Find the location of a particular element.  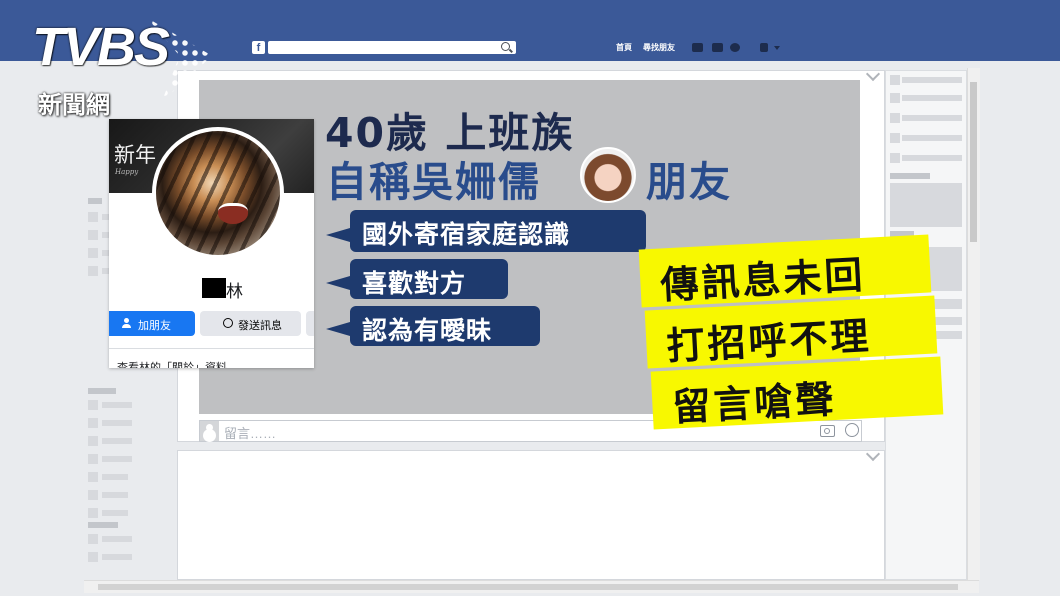

scrollbar-thumb-horizontal is located at coordinates (528, 587).